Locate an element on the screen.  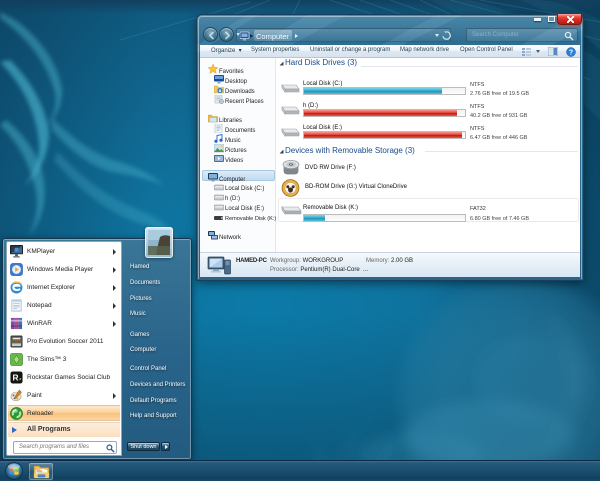
svg-text: R is located at coordinates (16, 377).